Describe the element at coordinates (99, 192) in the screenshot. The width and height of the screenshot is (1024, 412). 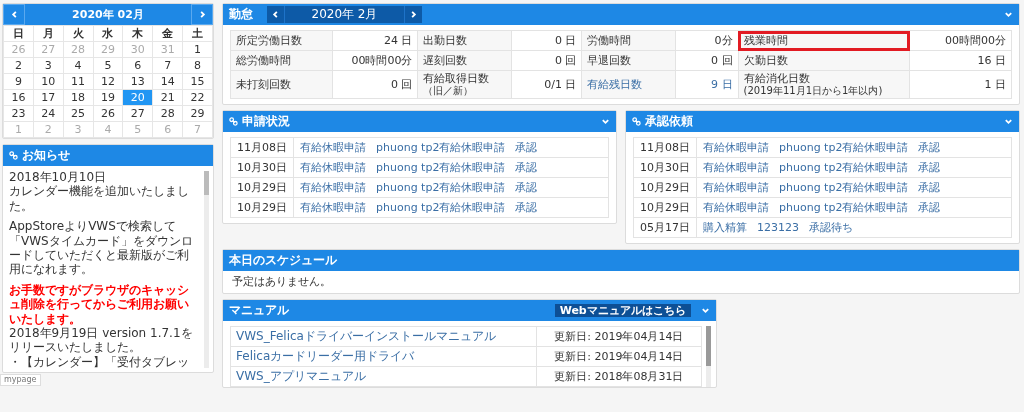
I see `notice-text: 2018年10月10日 カレンダー機能を追加いたしました。` at that location.